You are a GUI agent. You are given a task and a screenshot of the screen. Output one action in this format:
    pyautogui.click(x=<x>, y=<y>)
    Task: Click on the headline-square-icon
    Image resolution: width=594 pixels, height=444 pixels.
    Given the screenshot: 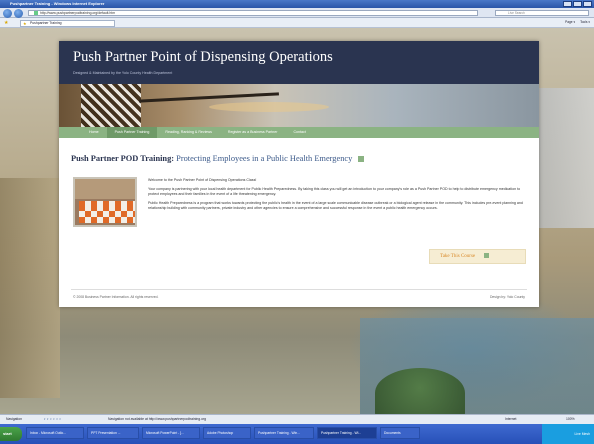 What is the action you would take?
    pyautogui.click(x=361, y=159)
    